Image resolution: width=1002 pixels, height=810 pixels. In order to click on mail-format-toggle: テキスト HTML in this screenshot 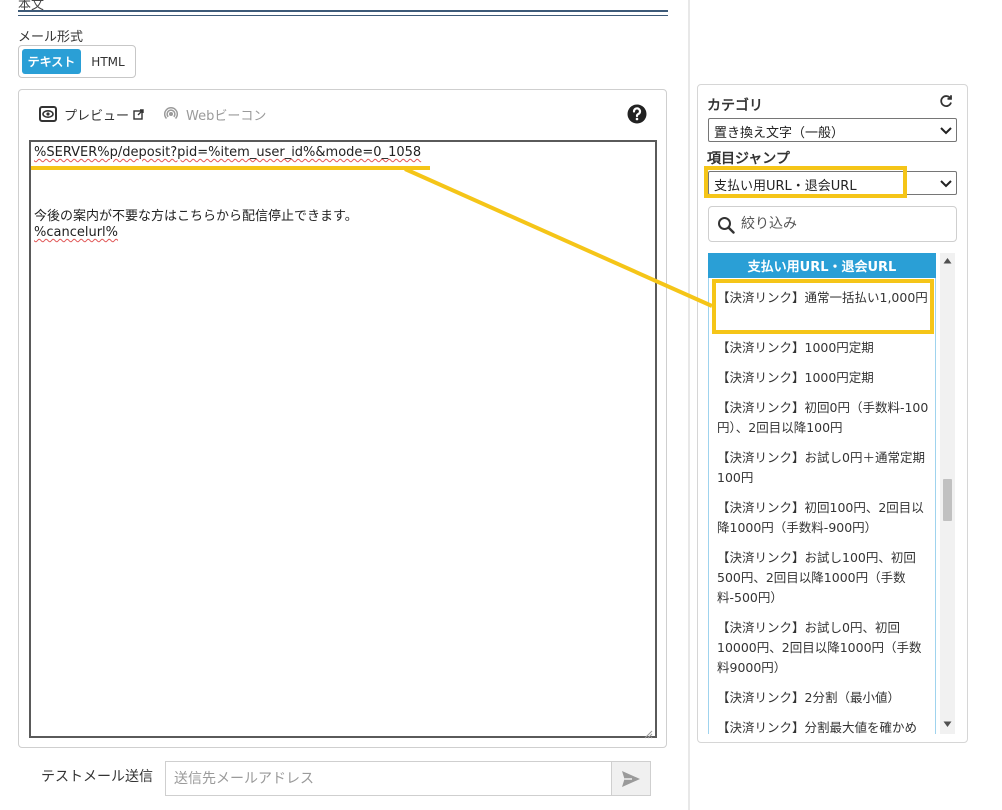, I will do `click(77, 61)`.